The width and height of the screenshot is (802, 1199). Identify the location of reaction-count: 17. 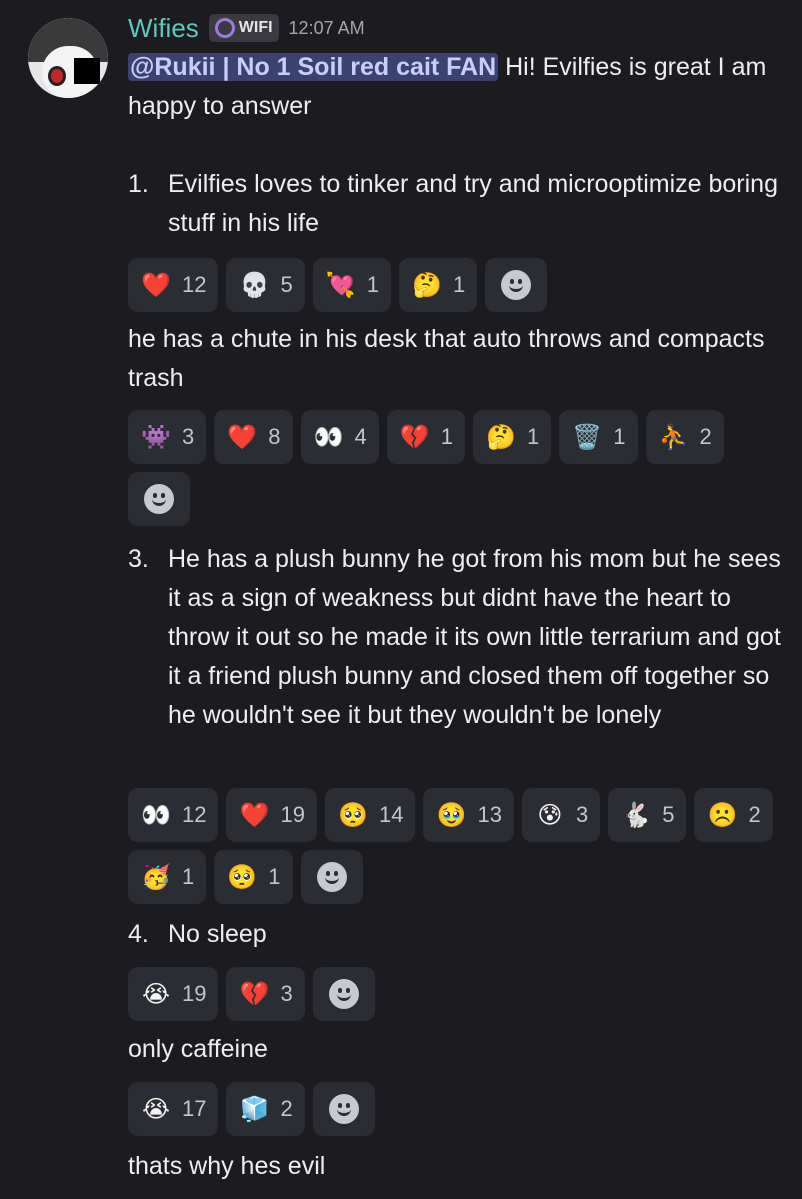
(194, 1108).